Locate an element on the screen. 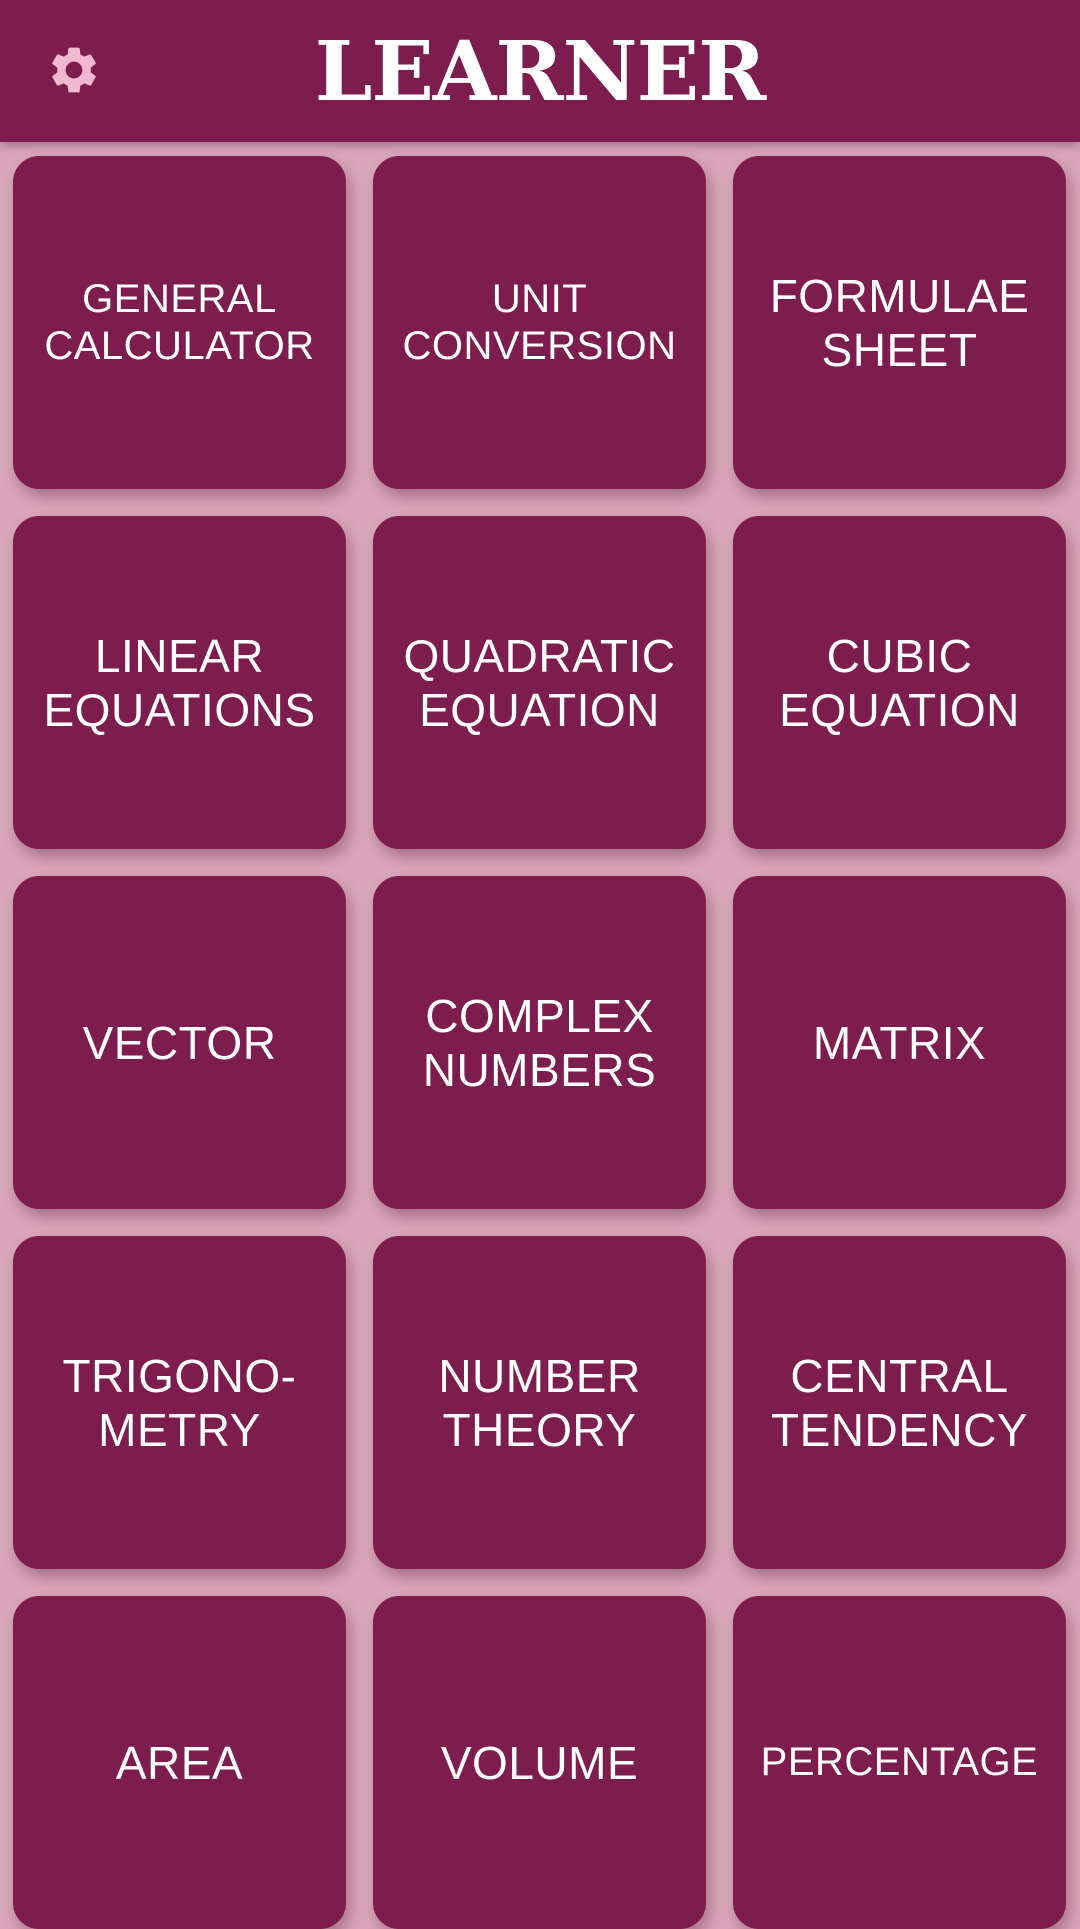 The image size is (1080, 1929). tile-label: FORMULAE SHEET is located at coordinates (899, 322).